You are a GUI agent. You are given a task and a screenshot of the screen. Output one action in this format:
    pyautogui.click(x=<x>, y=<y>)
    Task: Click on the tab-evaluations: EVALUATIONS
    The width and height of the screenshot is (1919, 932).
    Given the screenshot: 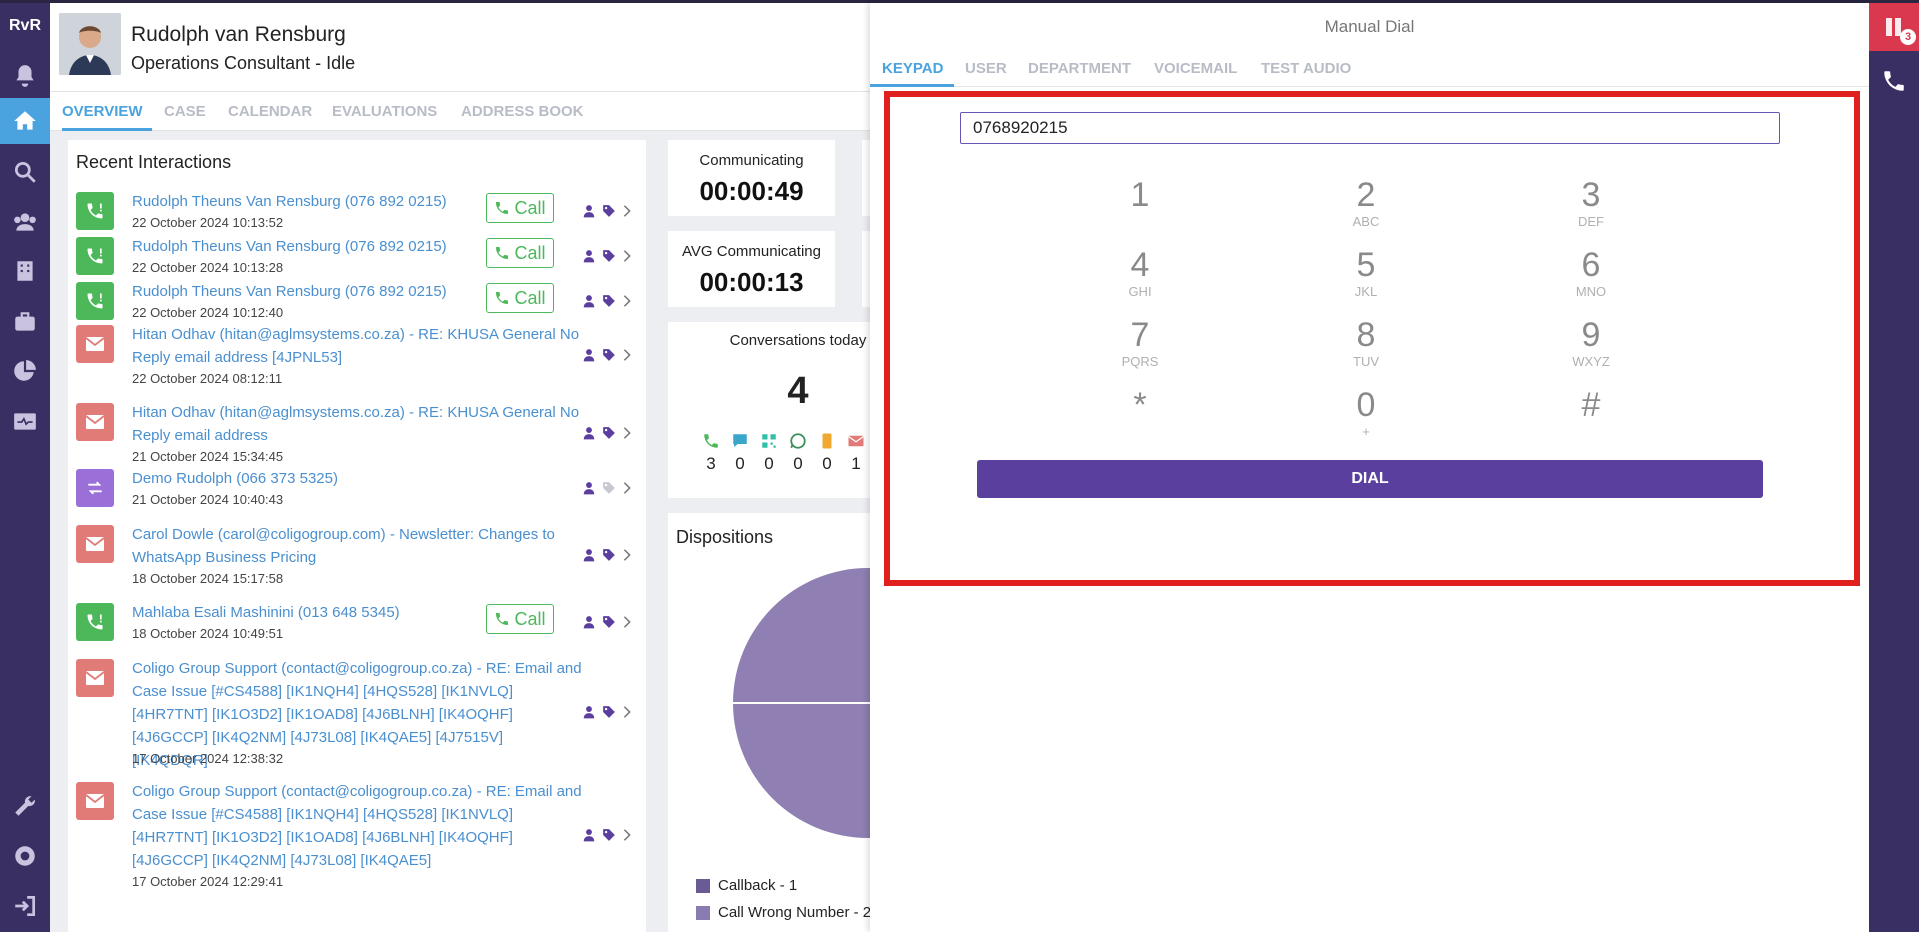 What is the action you would take?
    pyautogui.click(x=384, y=111)
    